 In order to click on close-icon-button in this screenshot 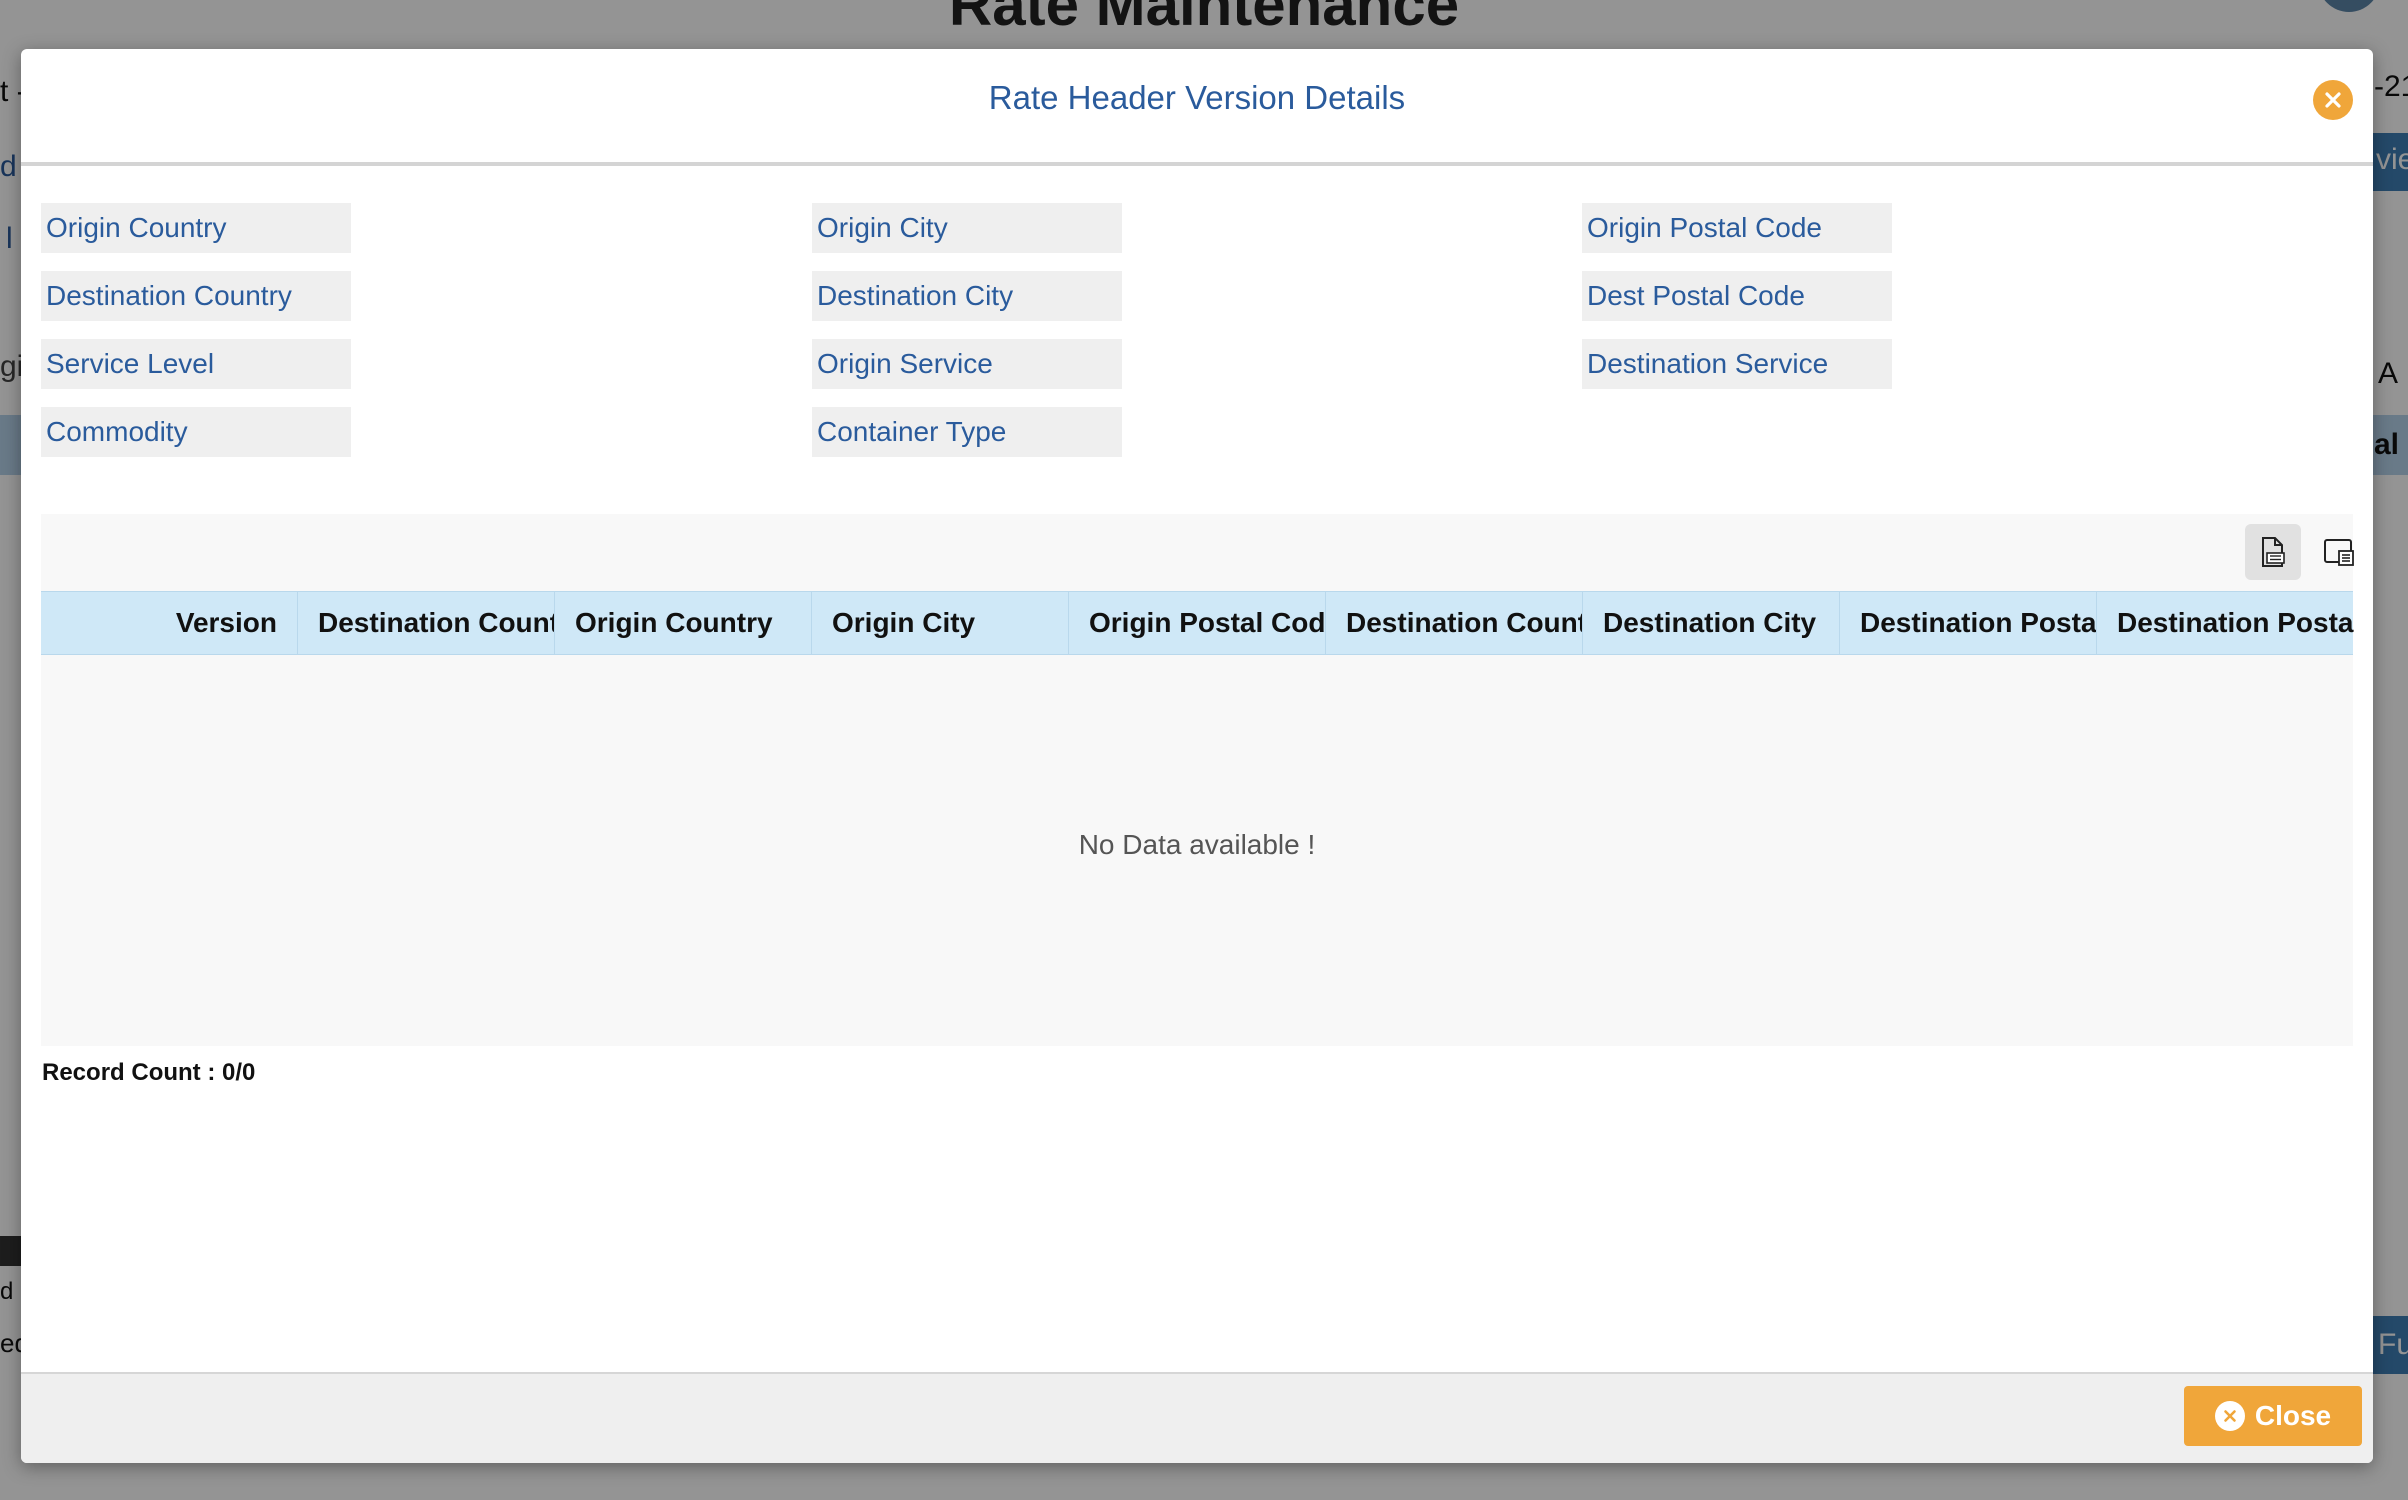, I will do `click(2333, 100)`.